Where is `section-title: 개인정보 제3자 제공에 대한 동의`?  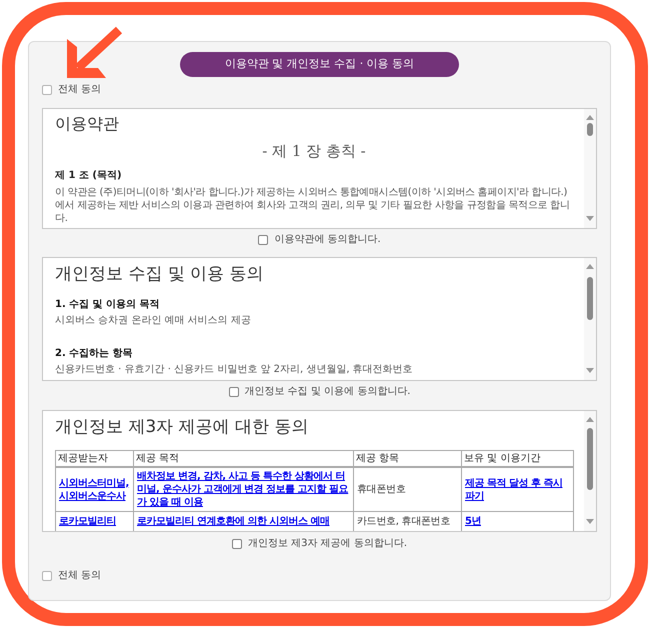 section-title: 개인정보 제3자 제공에 대한 동의 is located at coordinates (182, 427).